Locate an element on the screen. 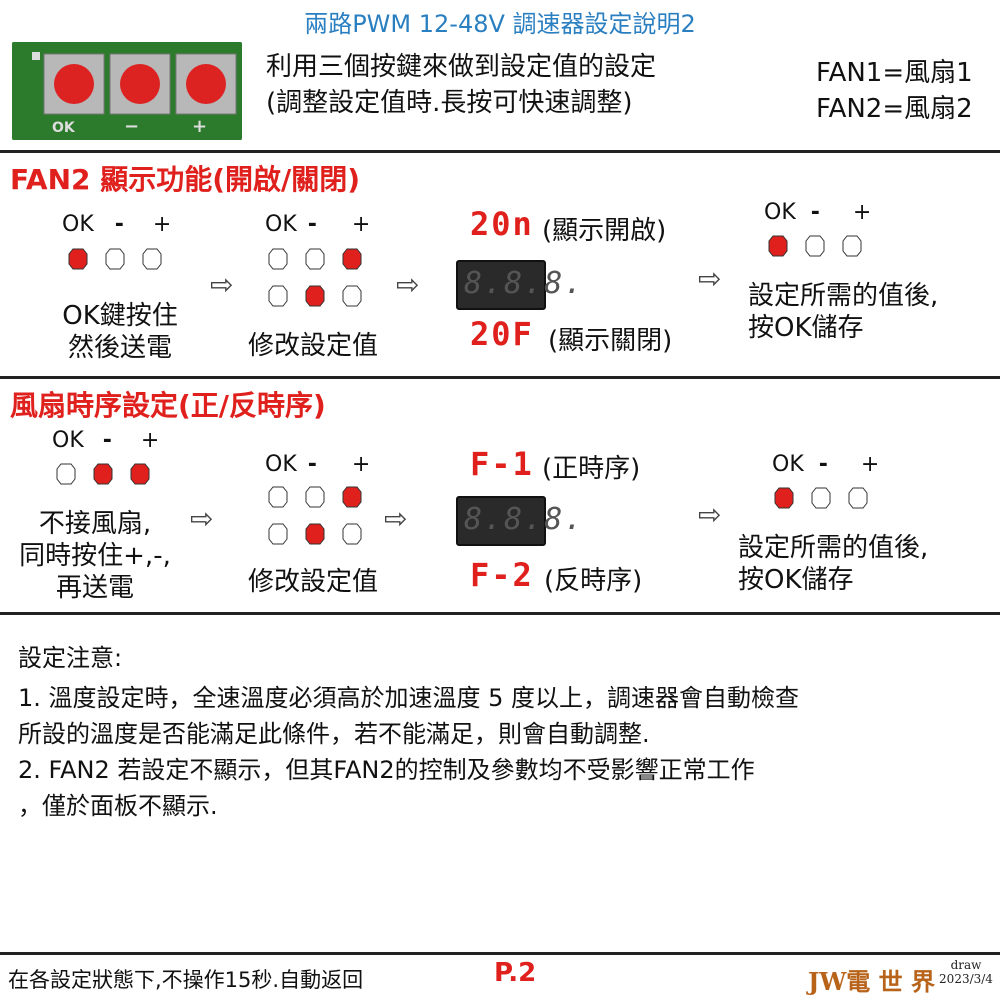 The width and height of the screenshot is (1000, 1000). intro-line-2: (調整設定值時.長按可快速調整) is located at coordinates (449, 103).